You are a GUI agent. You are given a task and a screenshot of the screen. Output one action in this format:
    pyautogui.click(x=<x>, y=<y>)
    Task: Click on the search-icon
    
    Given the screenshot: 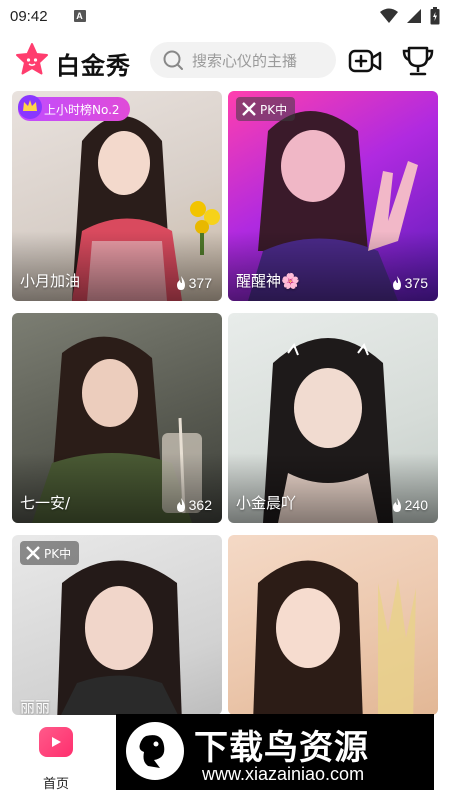 What is the action you would take?
    pyautogui.click(x=173, y=60)
    